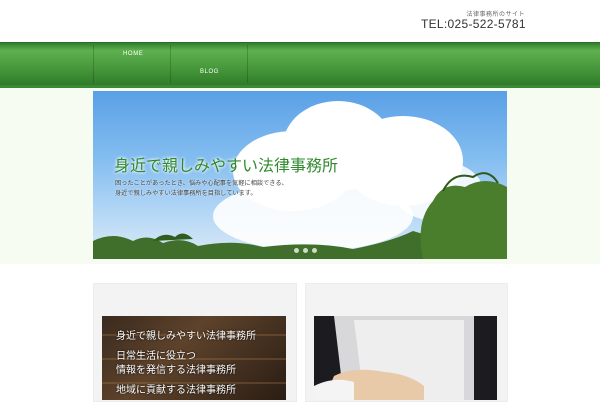 This screenshot has width=600, height=402. What do you see at coordinates (201, 183) in the screenshot?
I see `hero-subtitle-line: 困ったことがあったとき、悩みや心配事を気軽に相談できる、` at bounding box center [201, 183].